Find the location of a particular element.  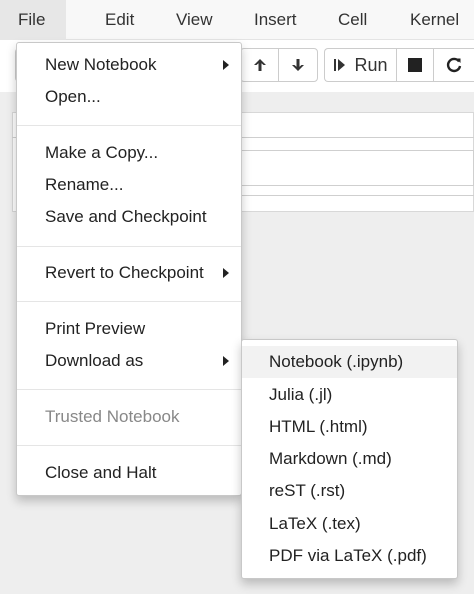

stop-icon is located at coordinates (415, 65).